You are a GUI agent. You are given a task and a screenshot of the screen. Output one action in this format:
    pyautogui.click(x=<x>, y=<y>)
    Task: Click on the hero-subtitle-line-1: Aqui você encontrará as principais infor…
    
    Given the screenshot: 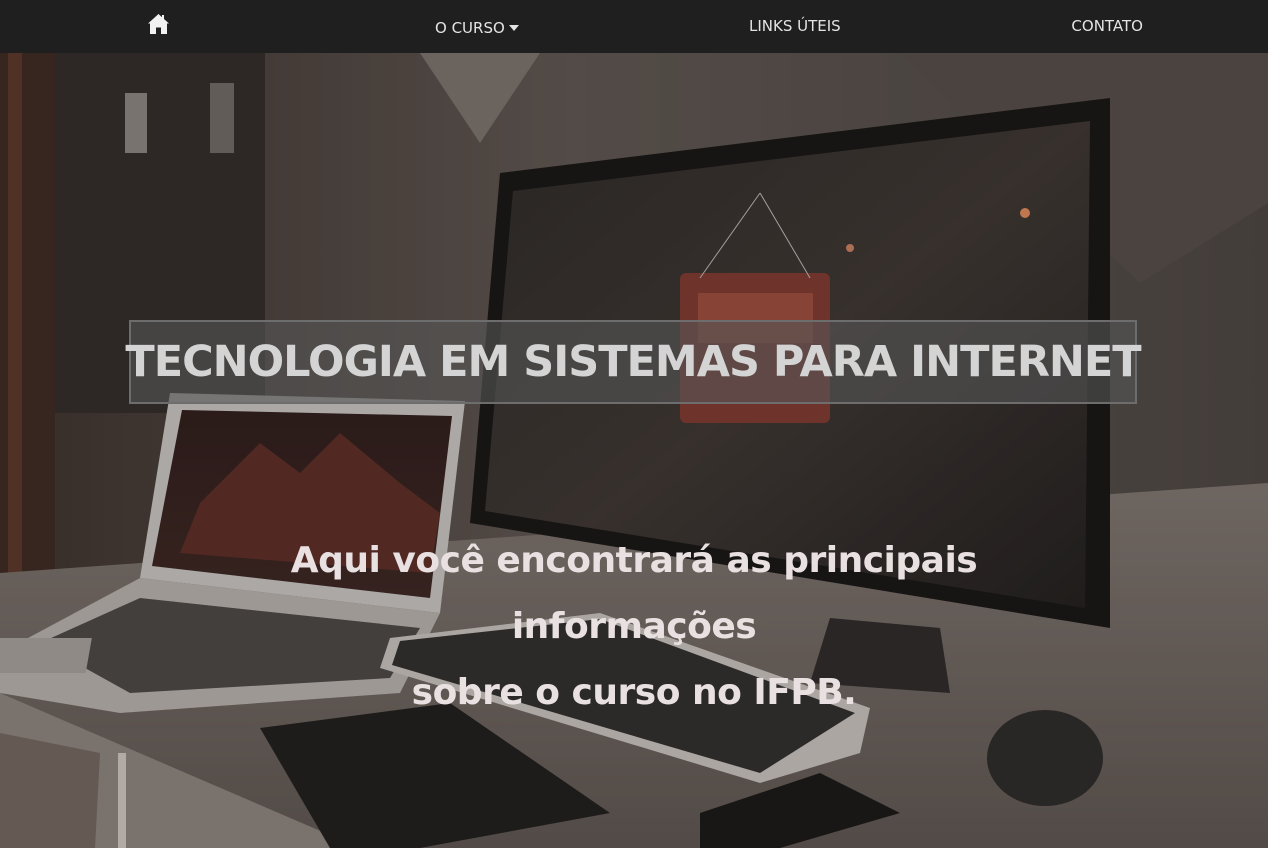 What is the action you would take?
    pyautogui.click(x=634, y=593)
    